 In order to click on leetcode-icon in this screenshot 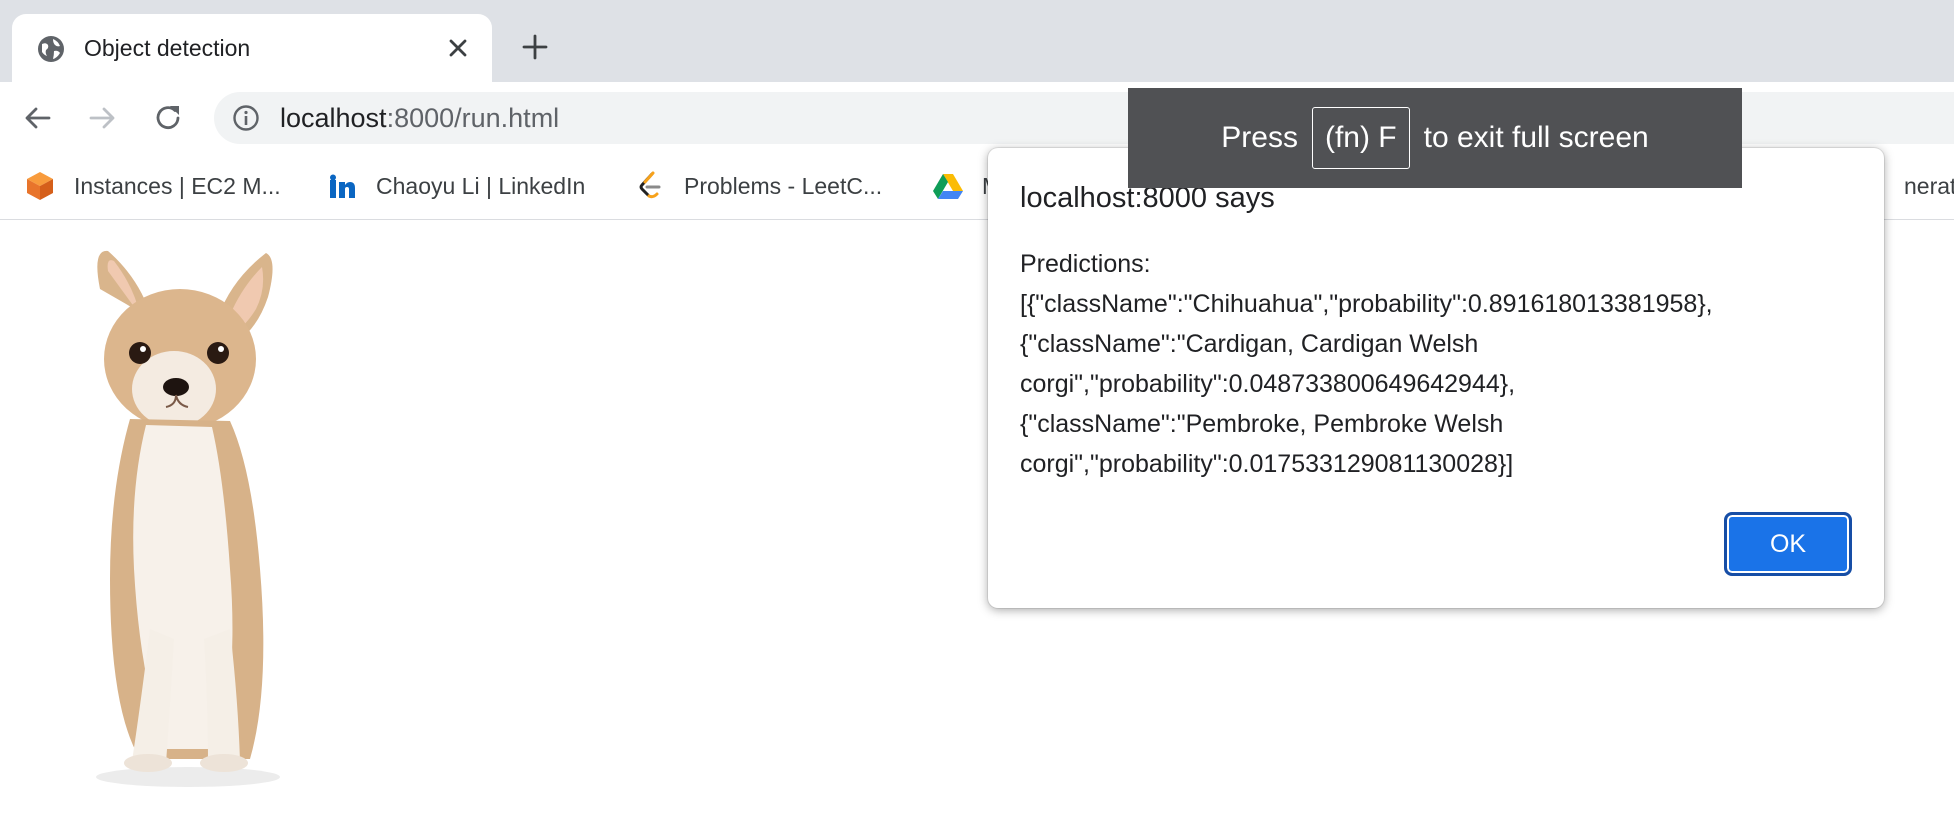, I will do `click(650, 185)`.